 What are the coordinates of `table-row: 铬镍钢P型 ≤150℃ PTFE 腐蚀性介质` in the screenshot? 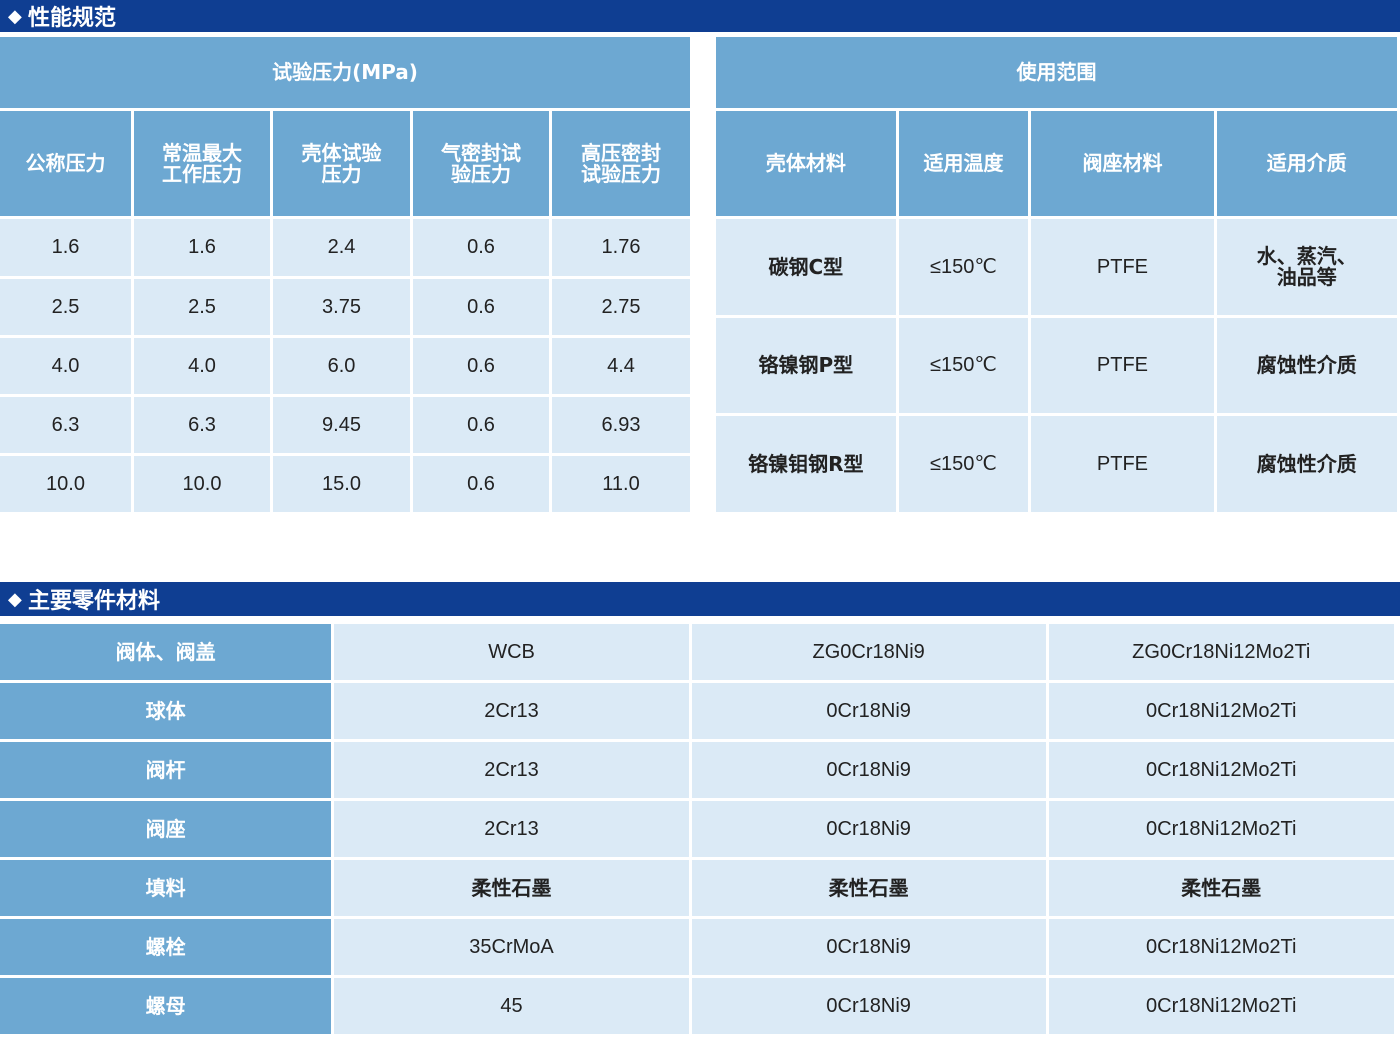 It's located at (1056, 365).